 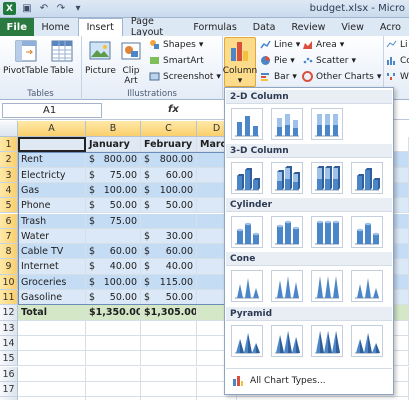 I want to click on pie-chart-button: Pie ▾, so click(x=277, y=60).